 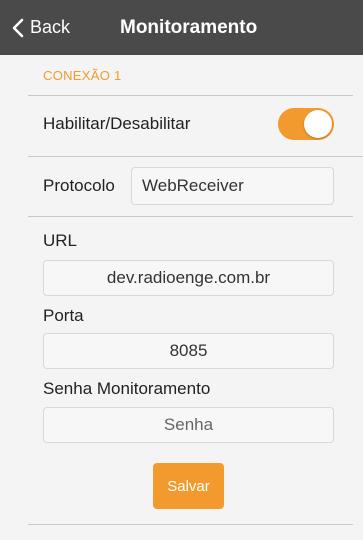 What do you see at coordinates (82, 75) in the screenshot?
I see `section-header: CONEXÃO 1` at bounding box center [82, 75].